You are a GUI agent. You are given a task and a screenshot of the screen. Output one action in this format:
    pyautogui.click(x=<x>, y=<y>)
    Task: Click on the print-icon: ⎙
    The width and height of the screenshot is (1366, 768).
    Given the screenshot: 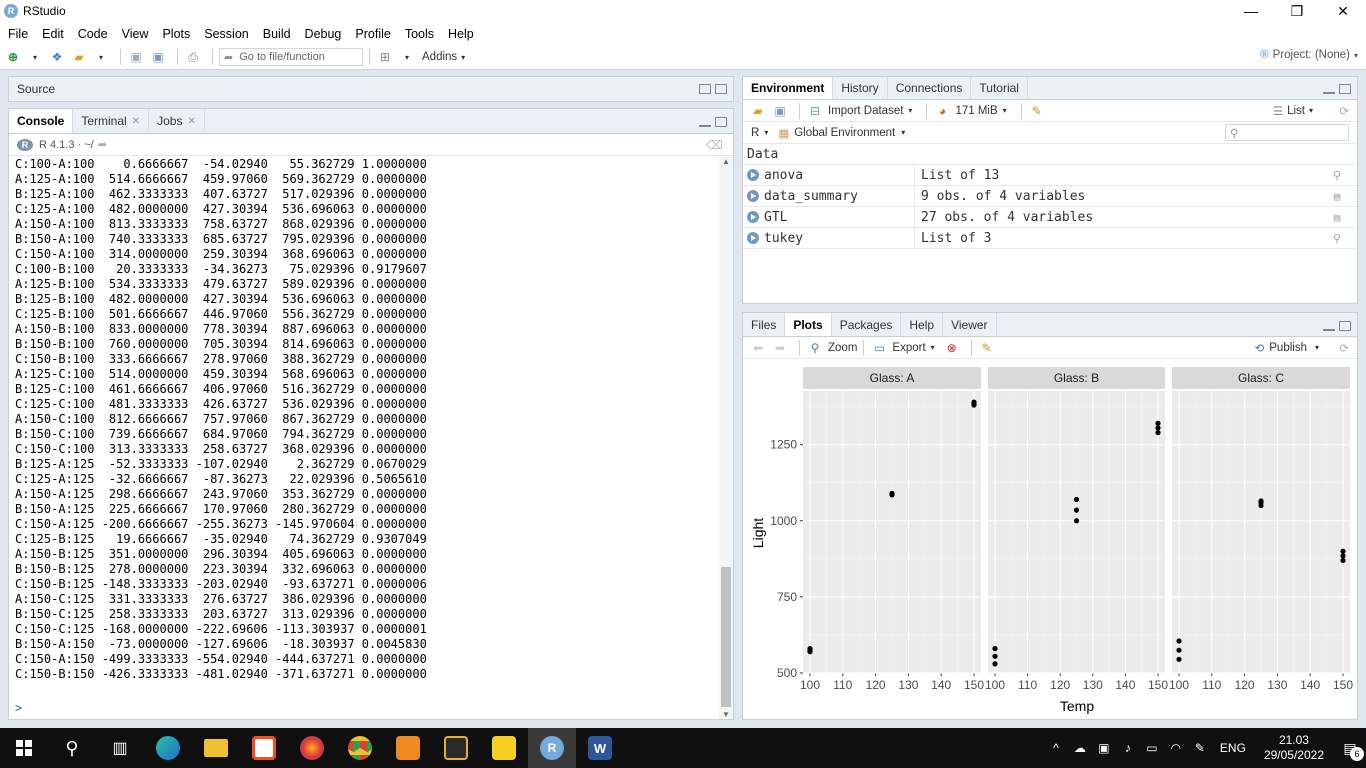 What is the action you would take?
    pyautogui.click(x=193, y=57)
    